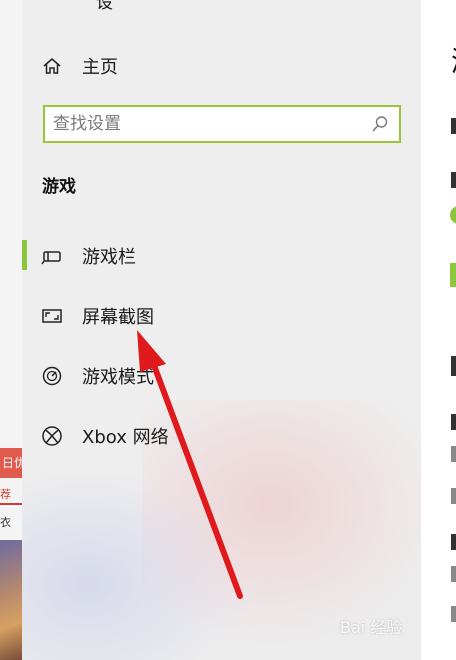 The image size is (456, 660). What do you see at coordinates (52, 316) in the screenshot?
I see `screenshot-icon` at bounding box center [52, 316].